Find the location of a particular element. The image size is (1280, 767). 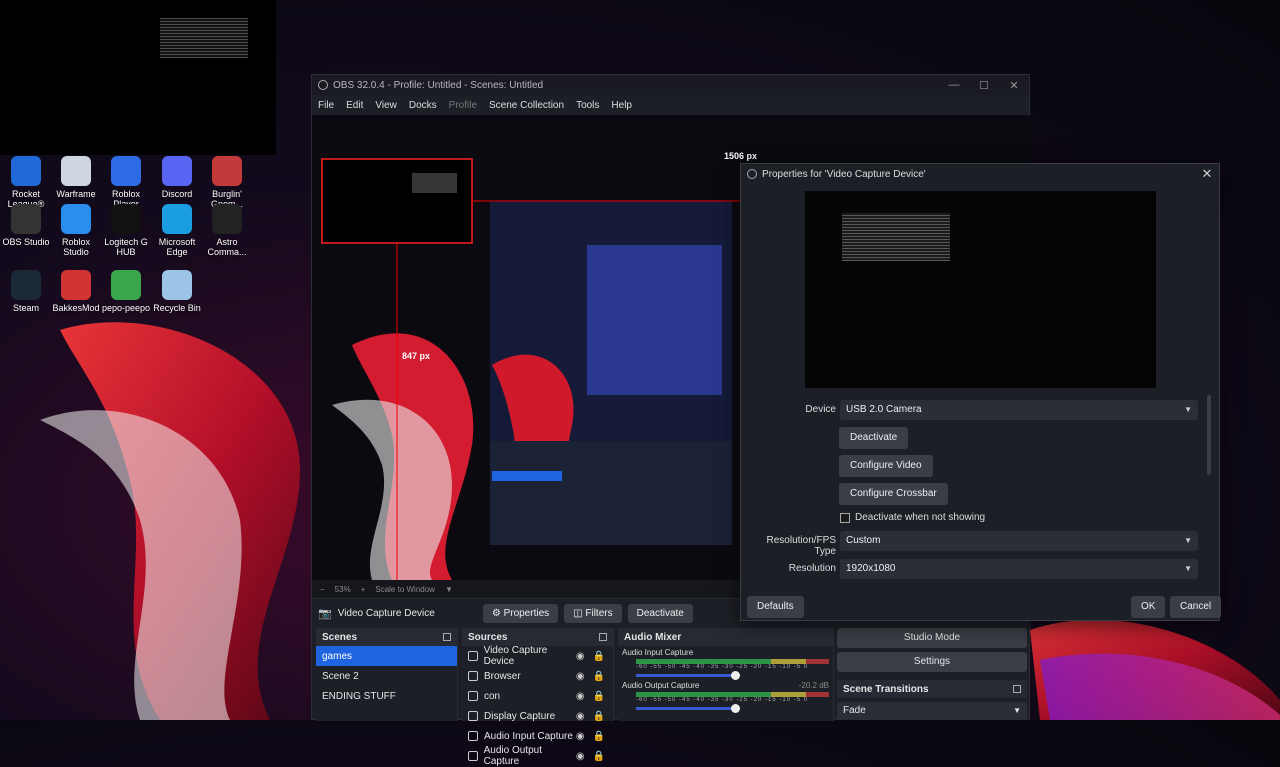

minimize-button: — is located at coordinates (954, 85).